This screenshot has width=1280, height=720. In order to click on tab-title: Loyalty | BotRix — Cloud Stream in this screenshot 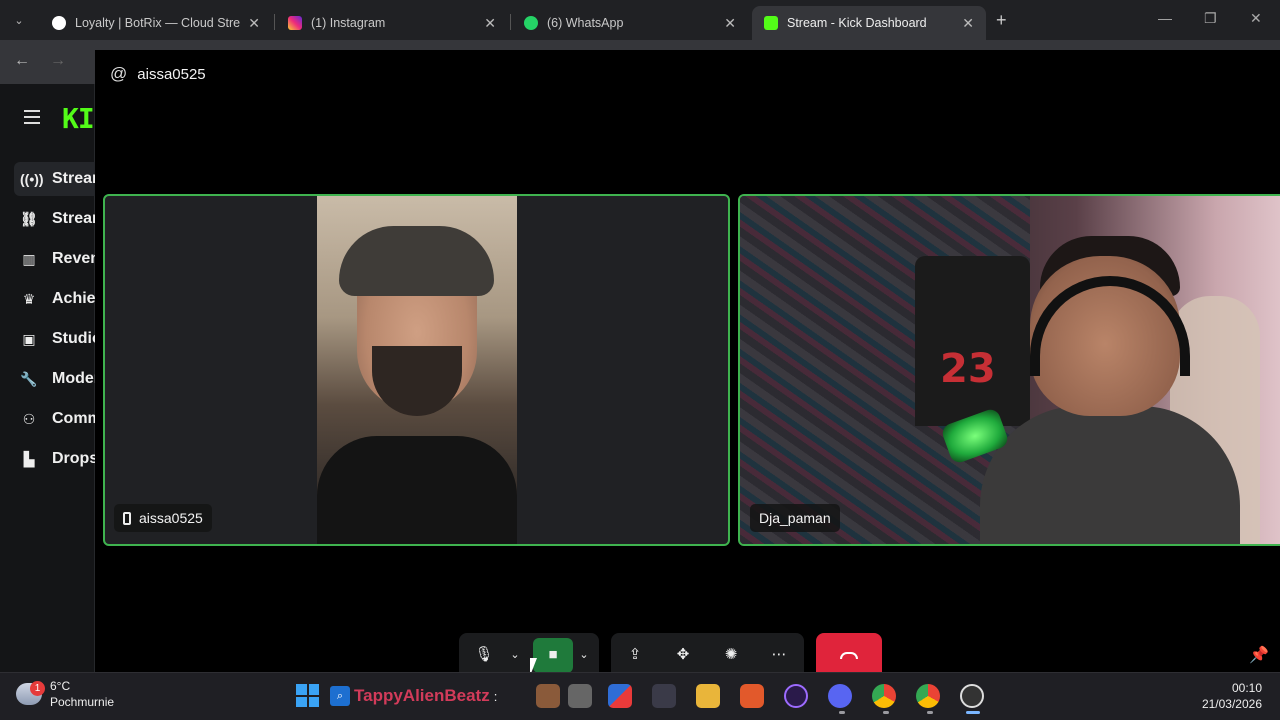, I will do `click(158, 23)`.